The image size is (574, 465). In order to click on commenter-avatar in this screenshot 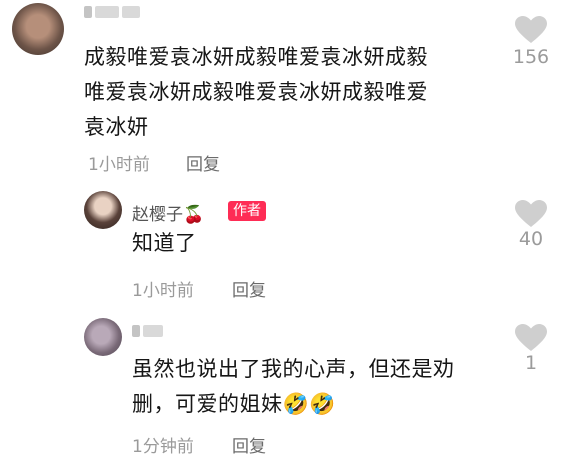, I will do `click(38, 29)`.